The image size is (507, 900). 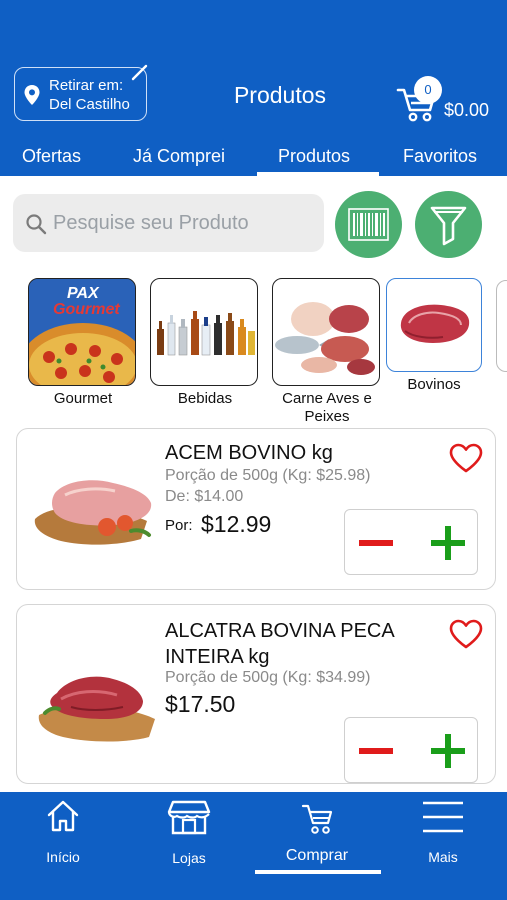 I want to click on nav-comprar: Comprar, so click(x=317, y=837).